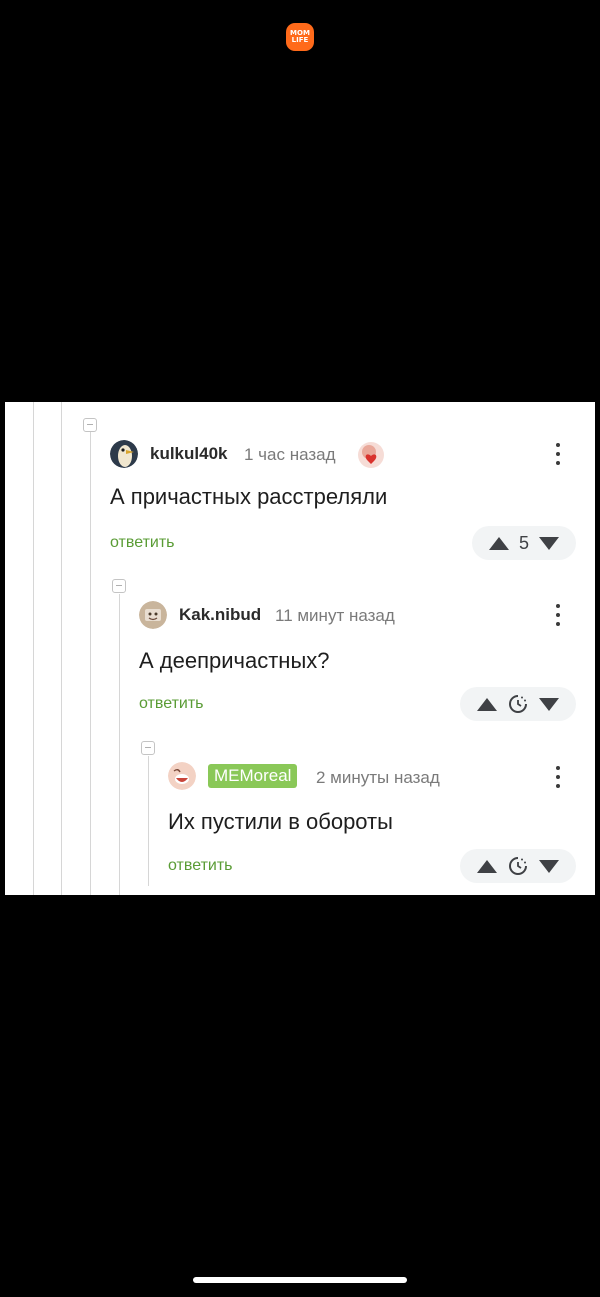 This screenshot has height=1297, width=600. What do you see at coordinates (335, 615) in the screenshot?
I see `comment-timestamp: 11 минут назад` at bounding box center [335, 615].